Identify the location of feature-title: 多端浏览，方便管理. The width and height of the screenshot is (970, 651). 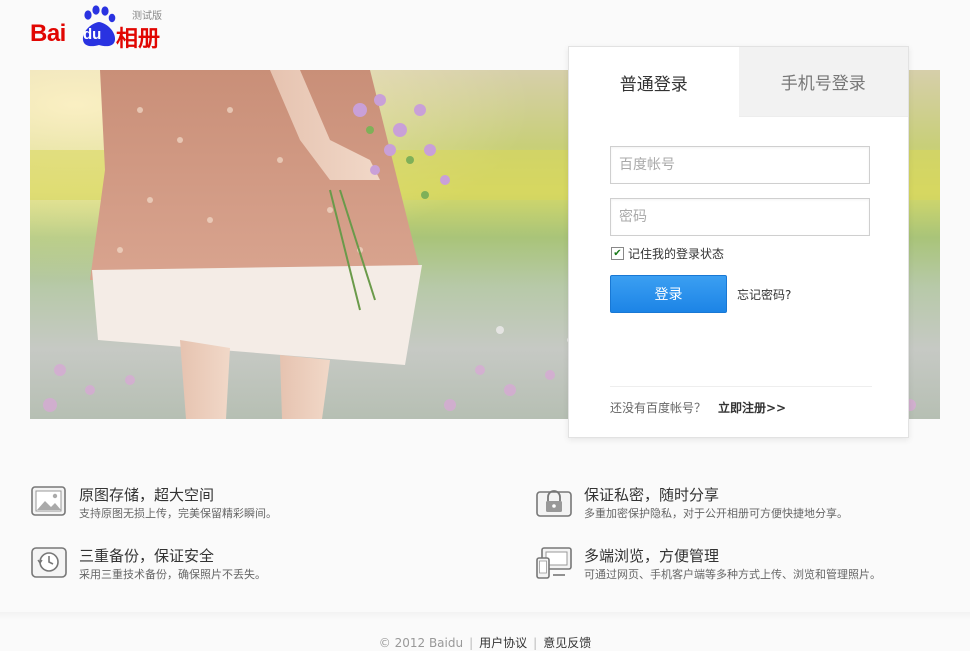
(652, 556).